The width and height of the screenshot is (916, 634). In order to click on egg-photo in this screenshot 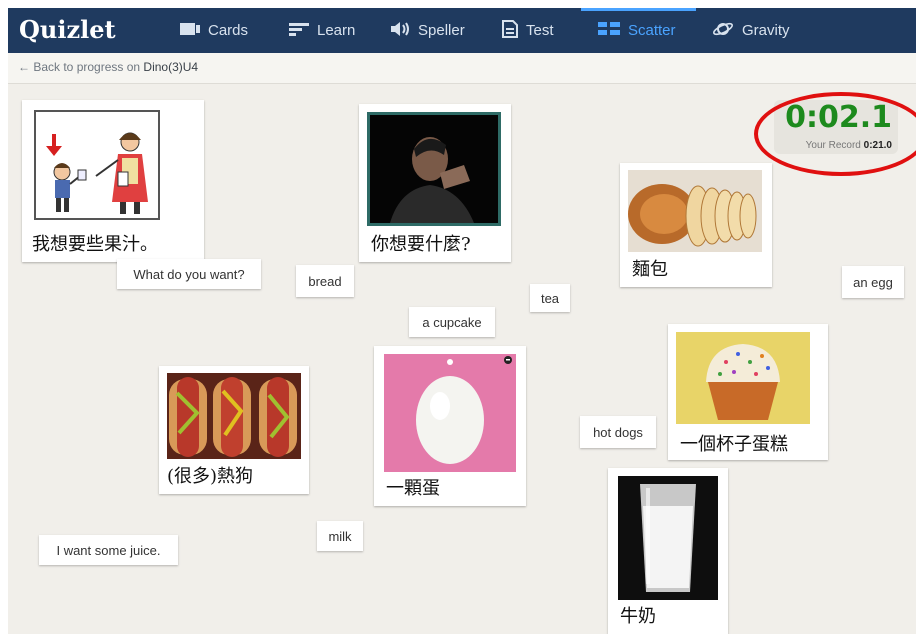, I will do `click(450, 413)`.